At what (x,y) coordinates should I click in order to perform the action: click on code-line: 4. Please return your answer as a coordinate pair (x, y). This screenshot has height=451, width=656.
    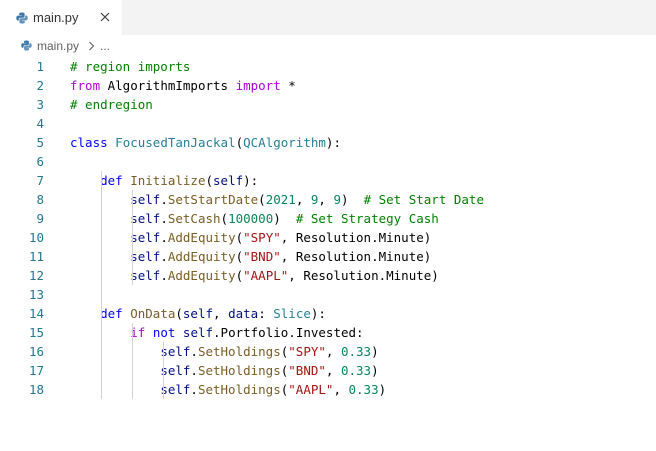
    Looking at the image, I should click on (328, 123).